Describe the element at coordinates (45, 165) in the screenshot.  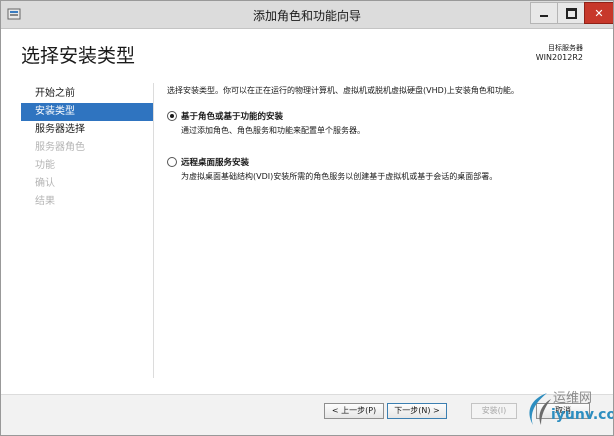
I see `nav-item-features: 功能` at that location.